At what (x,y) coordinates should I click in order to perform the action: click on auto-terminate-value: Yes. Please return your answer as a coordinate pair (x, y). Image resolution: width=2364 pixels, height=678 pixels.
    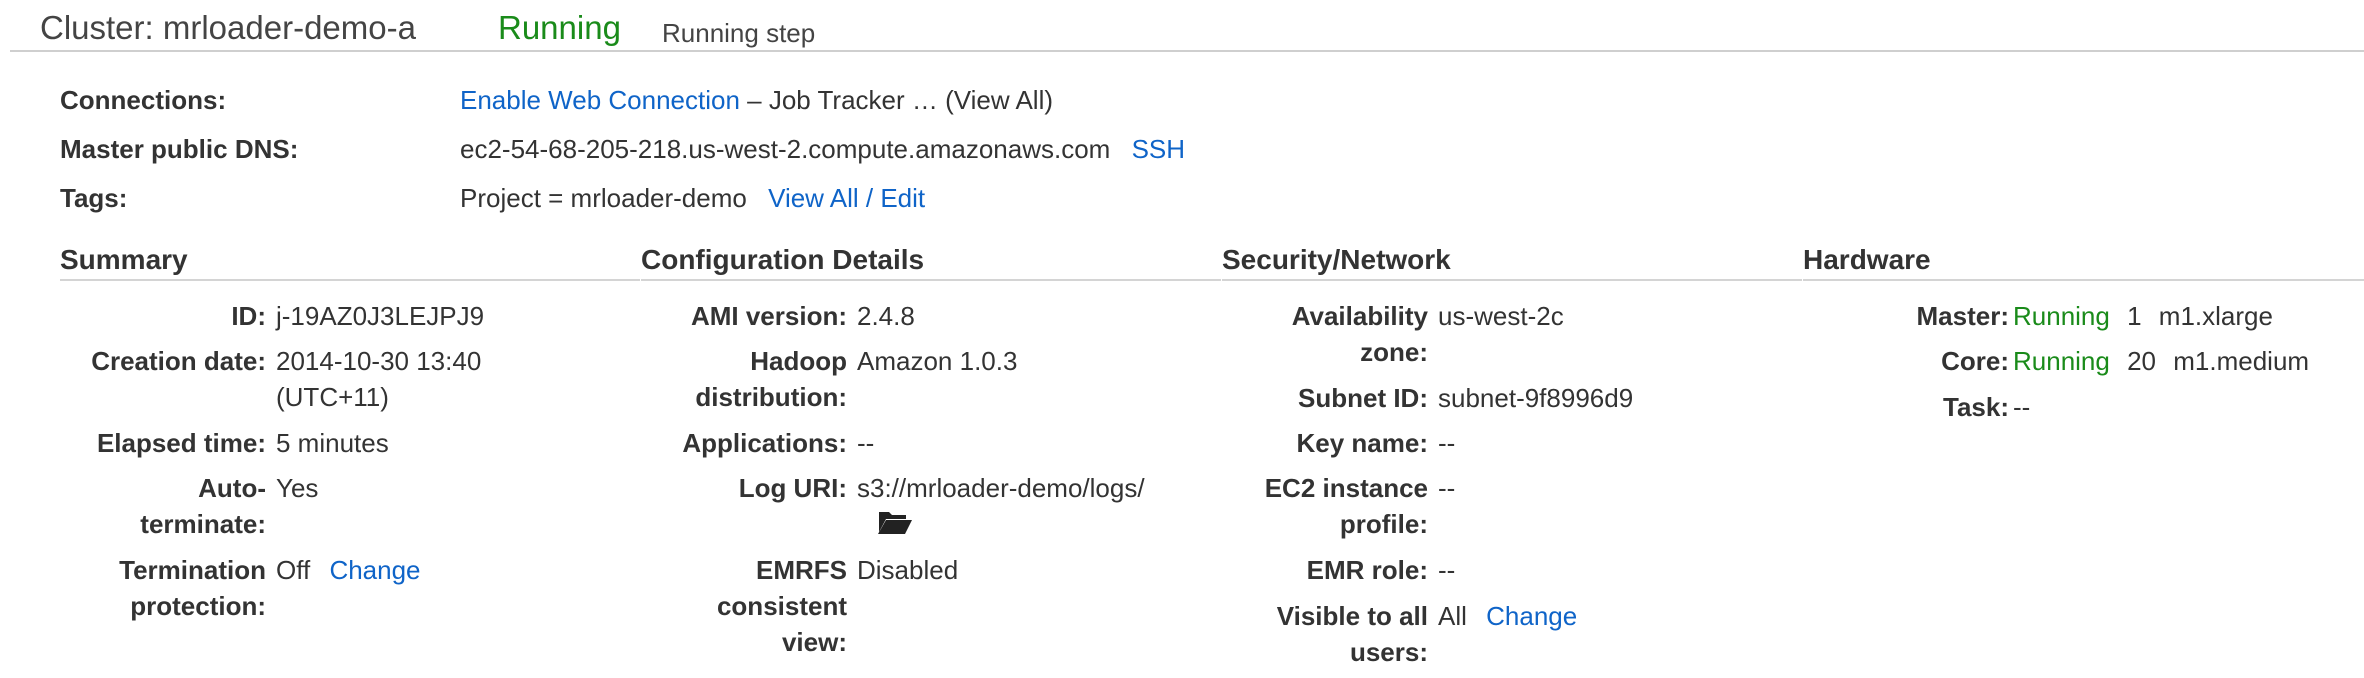
    Looking at the image, I should click on (297, 488).